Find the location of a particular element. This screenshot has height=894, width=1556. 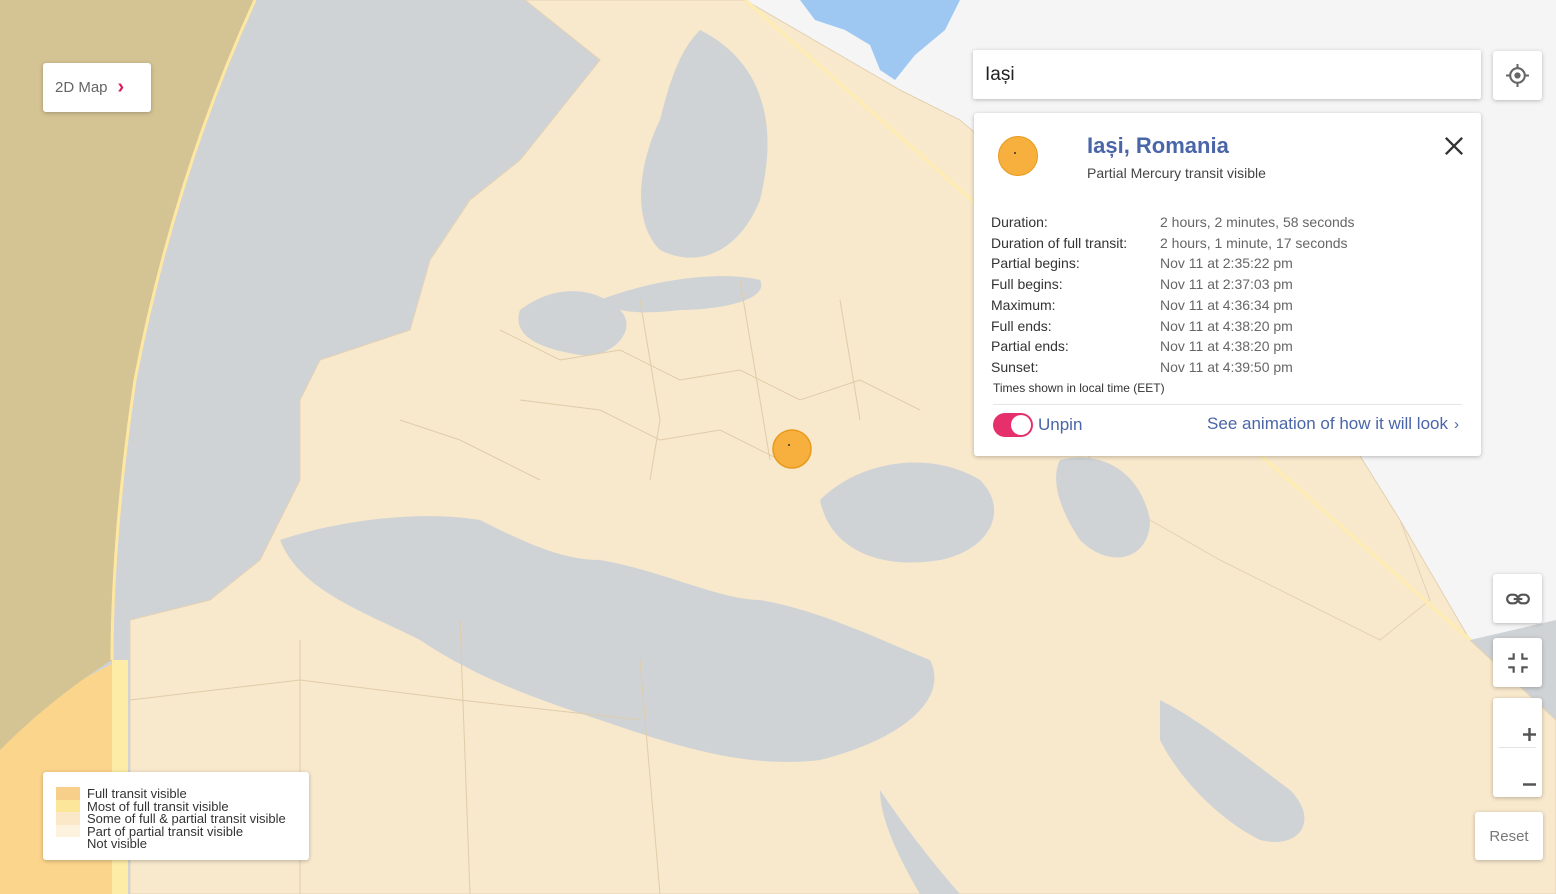

table-row: Full begins: Nov 11 at 2:37:03 pm is located at coordinates (1173, 284).